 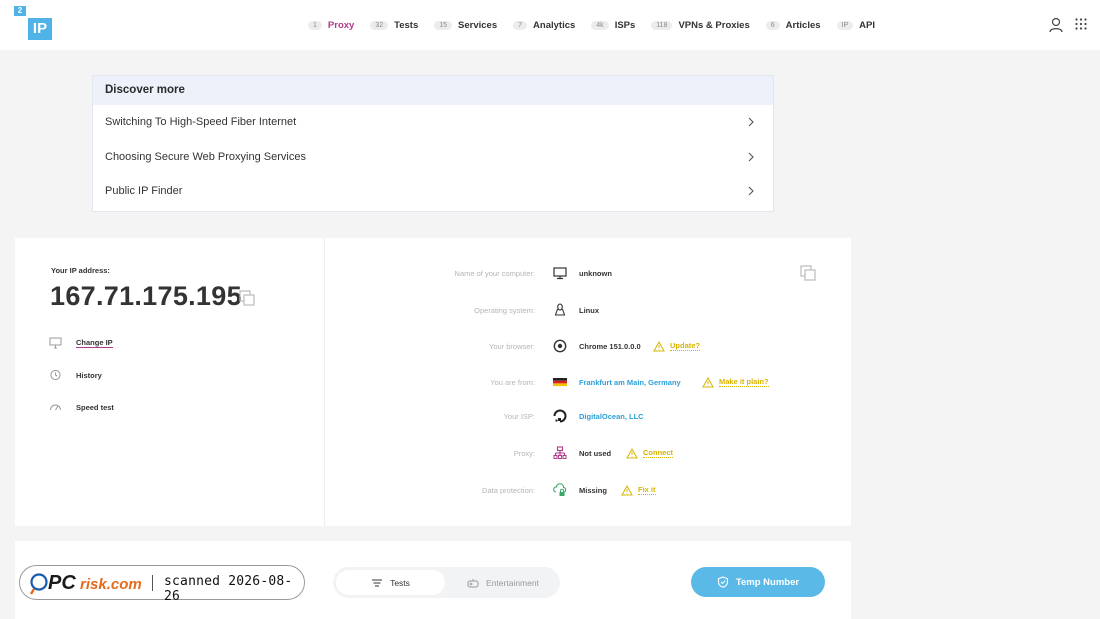 What do you see at coordinates (80, 270) in the screenshot?
I see `ip-label: Your IP address:` at bounding box center [80, 270].